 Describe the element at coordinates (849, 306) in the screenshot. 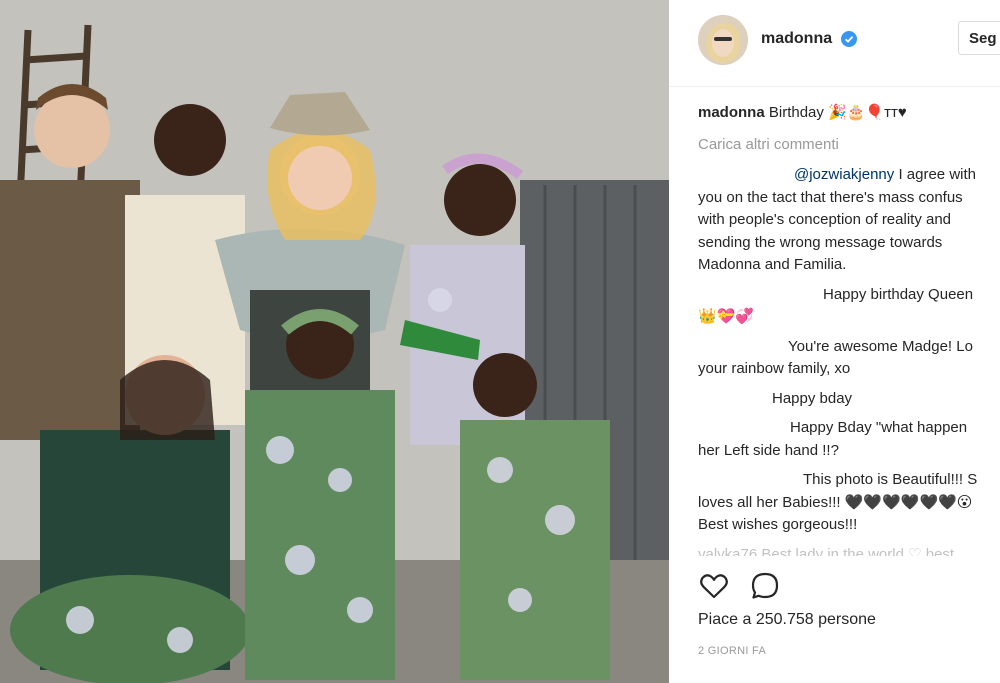

I see `comment-item: Happy birthday Queen 👑💝💞` at that location.